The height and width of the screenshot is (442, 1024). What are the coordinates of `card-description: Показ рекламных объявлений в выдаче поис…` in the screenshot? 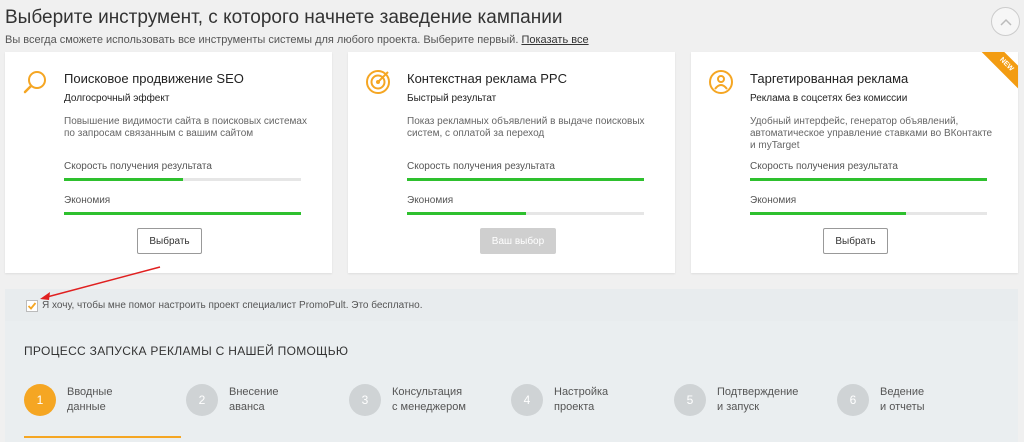 It's located at (526, 127).